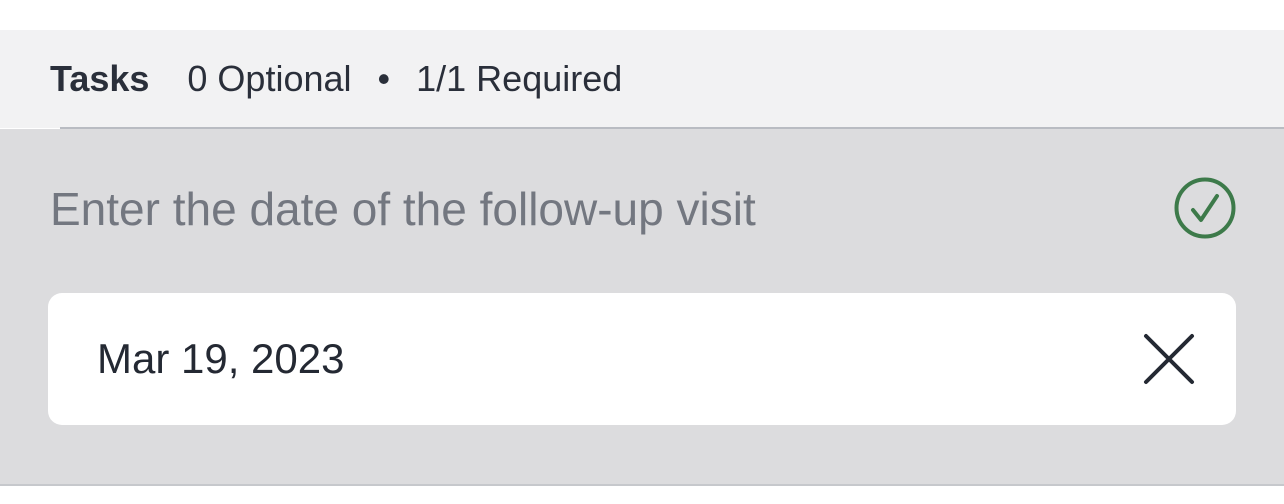 This screenshot has width=1284, height=504. I want to click on optional-count: 0 Optional, so click(269, 78).